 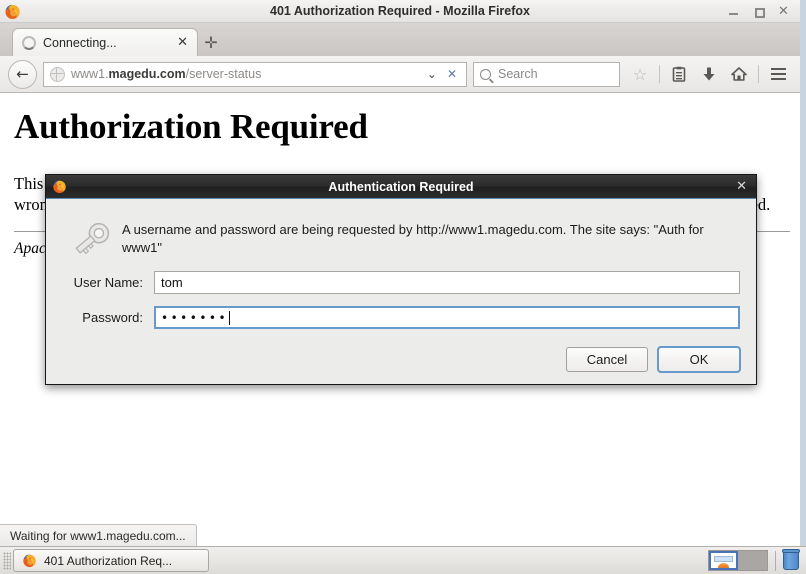 I want to click on search-bar: Search, so click(x=546, y=74).